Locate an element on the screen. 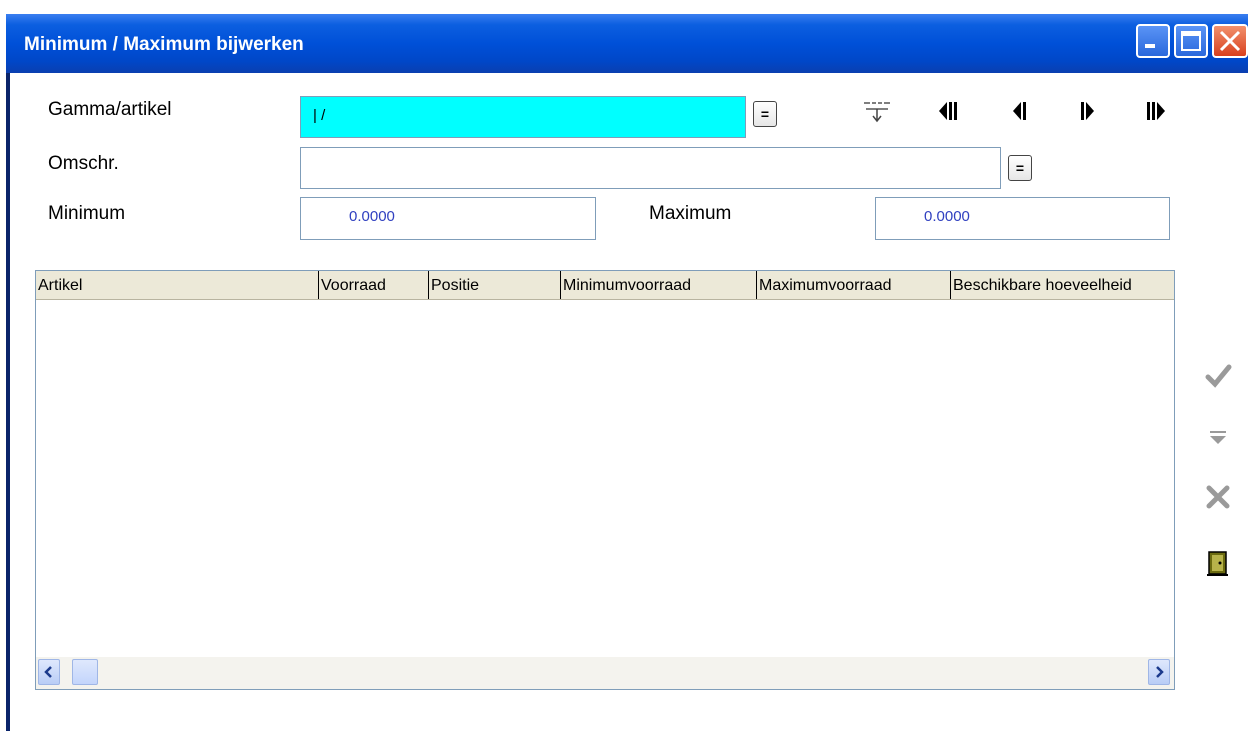 Image resolution: width=1248 pixels, height=731 pixels. column-header-voorraad: Voorraad is located at coordinates (373, 285).